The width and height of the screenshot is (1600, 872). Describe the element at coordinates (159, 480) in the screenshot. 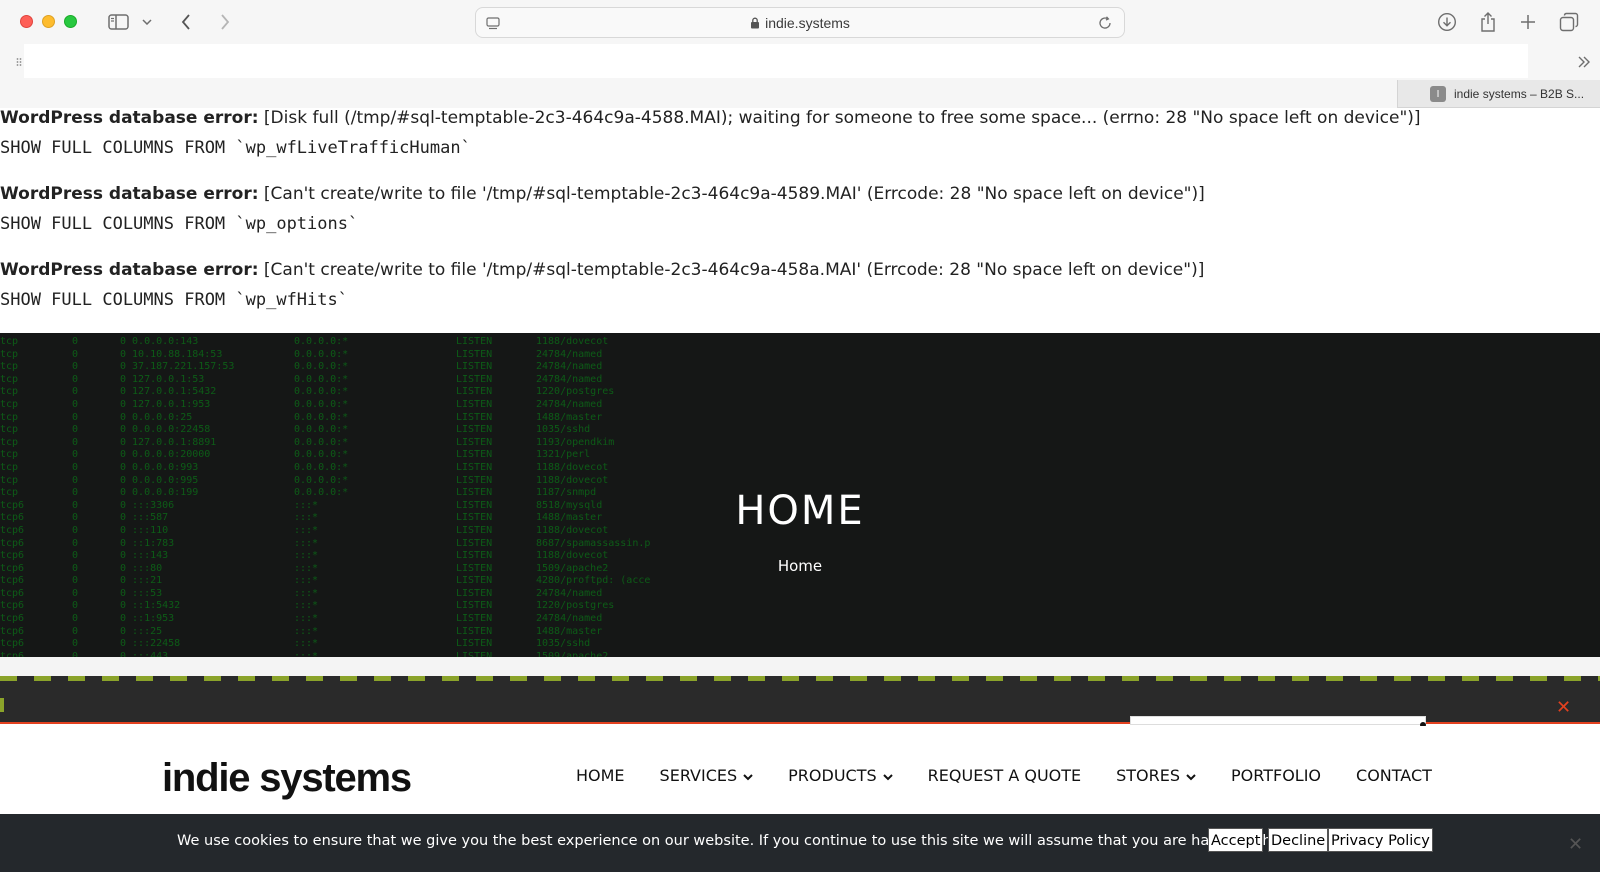

I see `terminal-cell: 0 0.0.0.0:995` at that location.